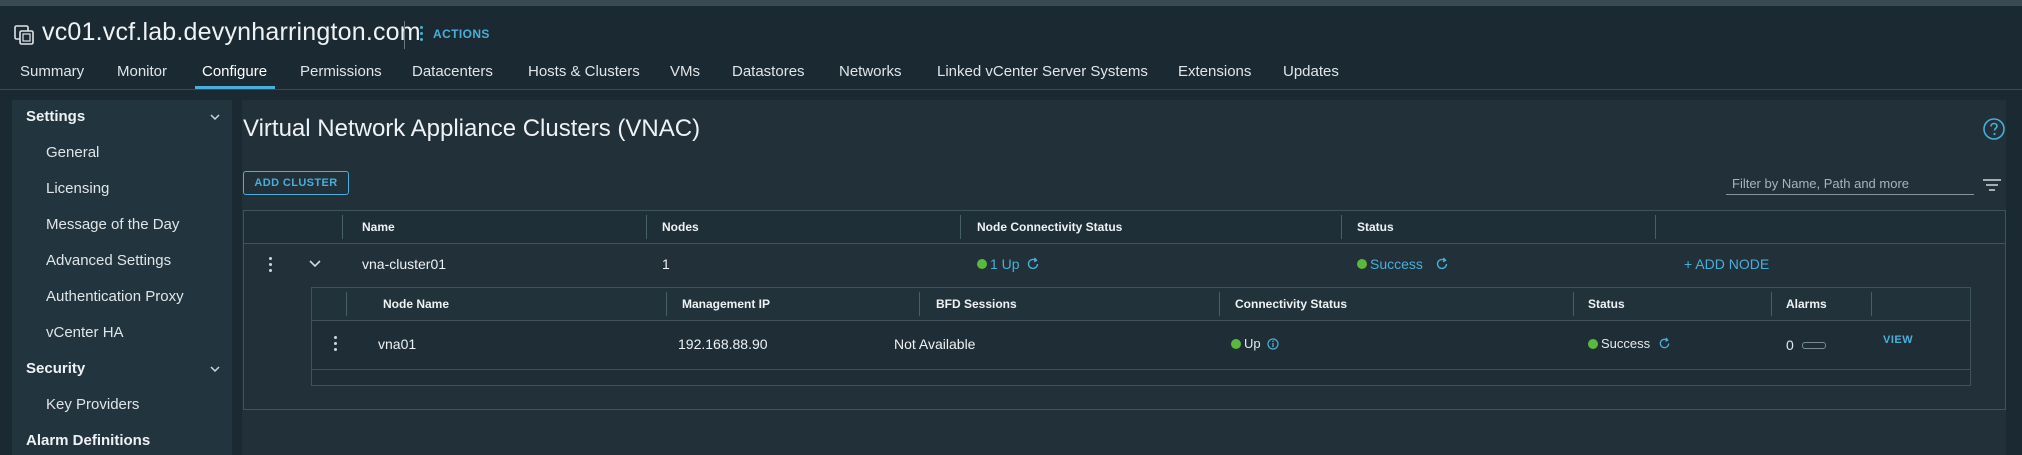 The height and width of the screenshot is (455, 2022). Describe the element at coordinates (680, 227) in the screenshot. I see `column-header-nodes: Nodes` at that location.